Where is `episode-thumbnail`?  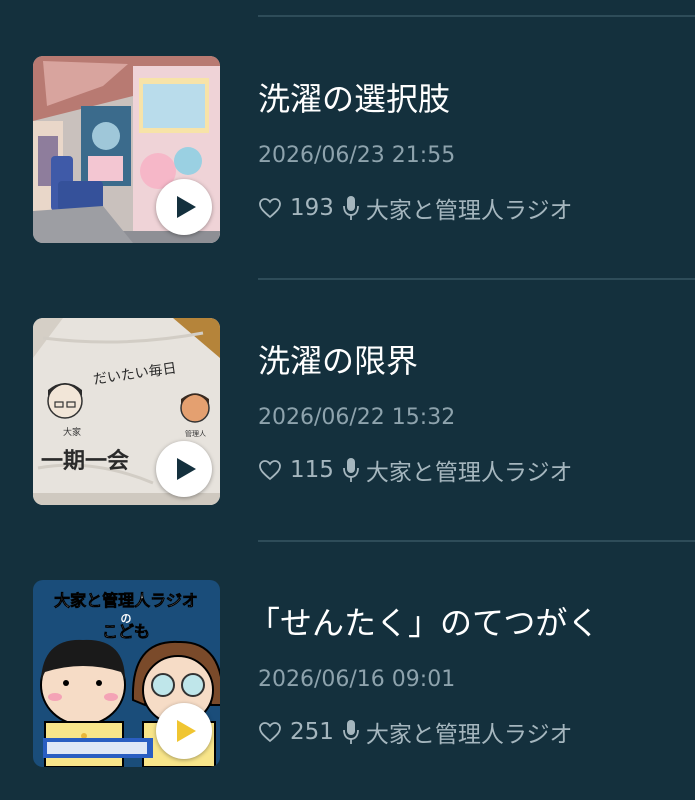 episode-thumbnail is located at coordinates (126, 149).